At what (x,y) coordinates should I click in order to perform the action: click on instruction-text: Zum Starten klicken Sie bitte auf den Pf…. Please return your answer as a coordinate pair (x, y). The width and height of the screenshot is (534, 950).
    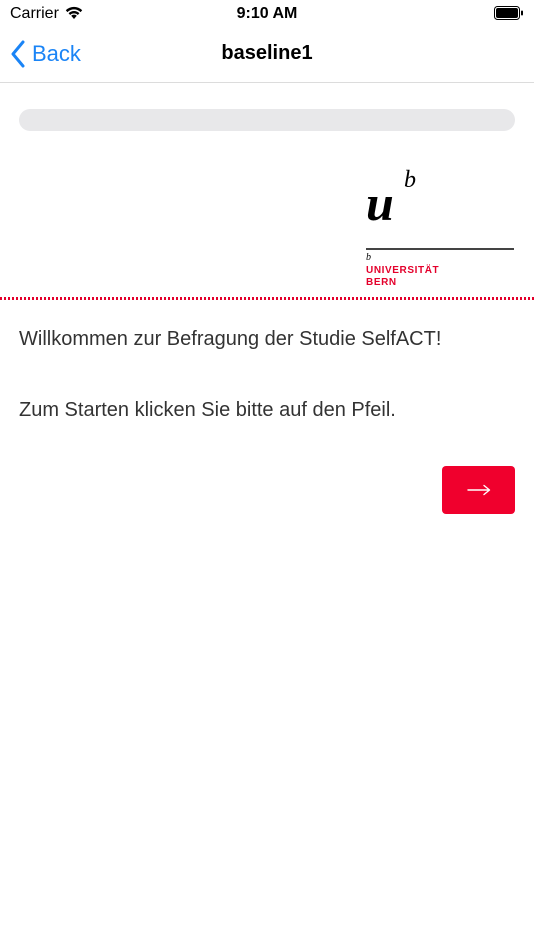
    Looking at the image, I should click on (207, 410).